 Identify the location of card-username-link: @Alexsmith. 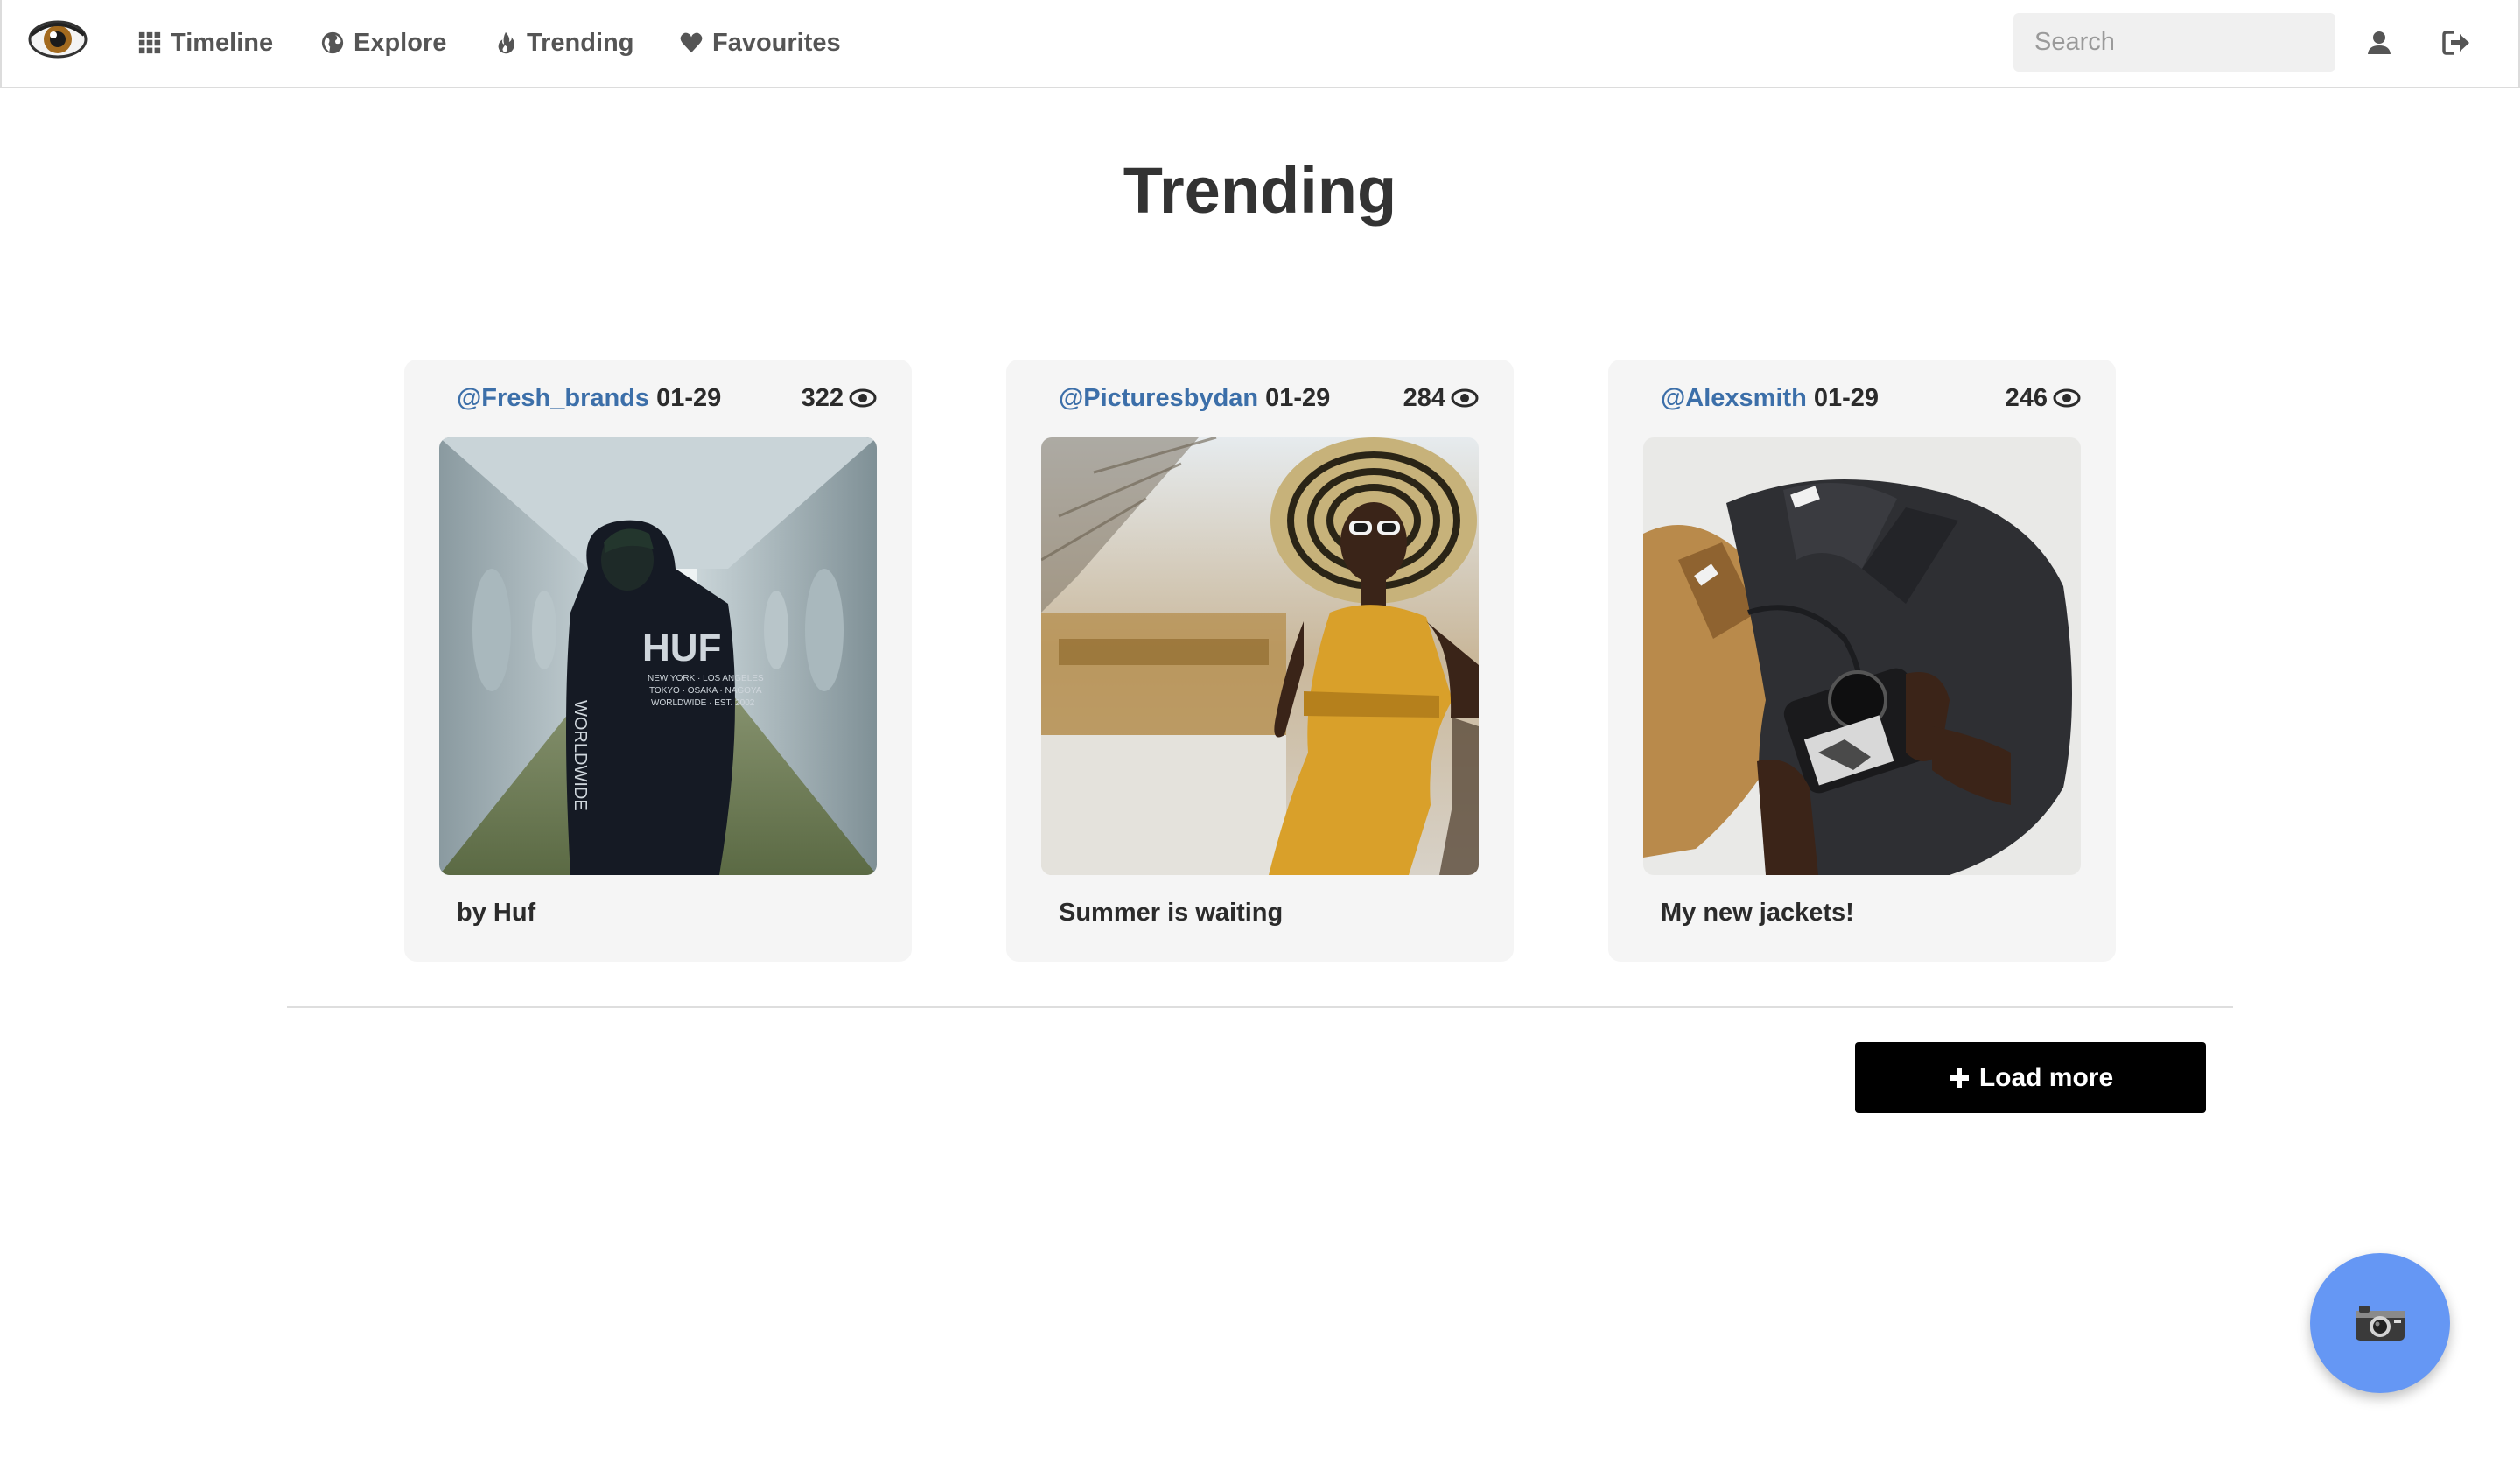
(1734, 398).